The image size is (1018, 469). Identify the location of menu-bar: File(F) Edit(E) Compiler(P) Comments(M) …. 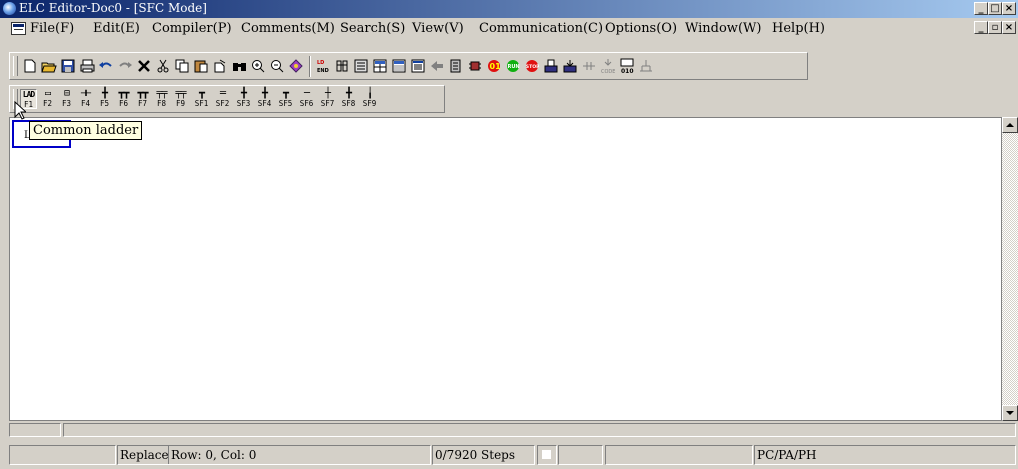
(509, 29).